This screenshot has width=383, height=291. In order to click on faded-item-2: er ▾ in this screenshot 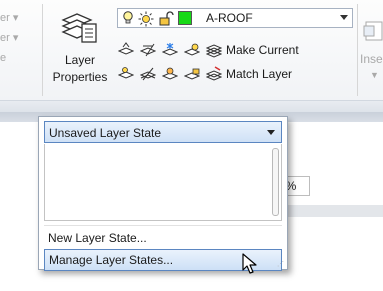, I will do `click(21, 38)`.